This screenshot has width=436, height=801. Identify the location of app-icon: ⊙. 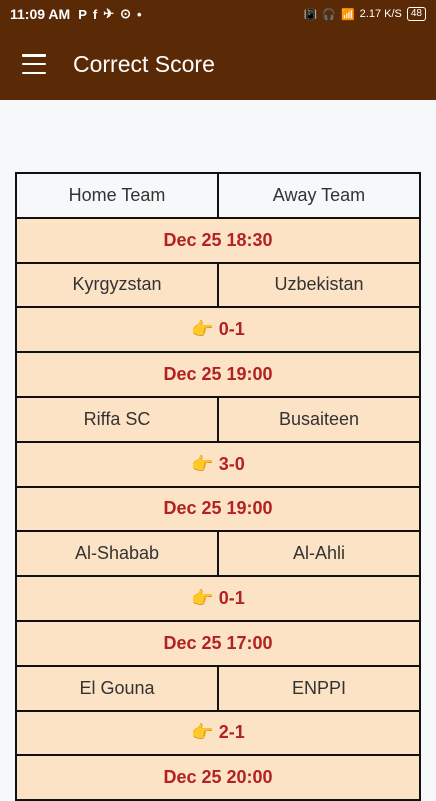
(126, 13).